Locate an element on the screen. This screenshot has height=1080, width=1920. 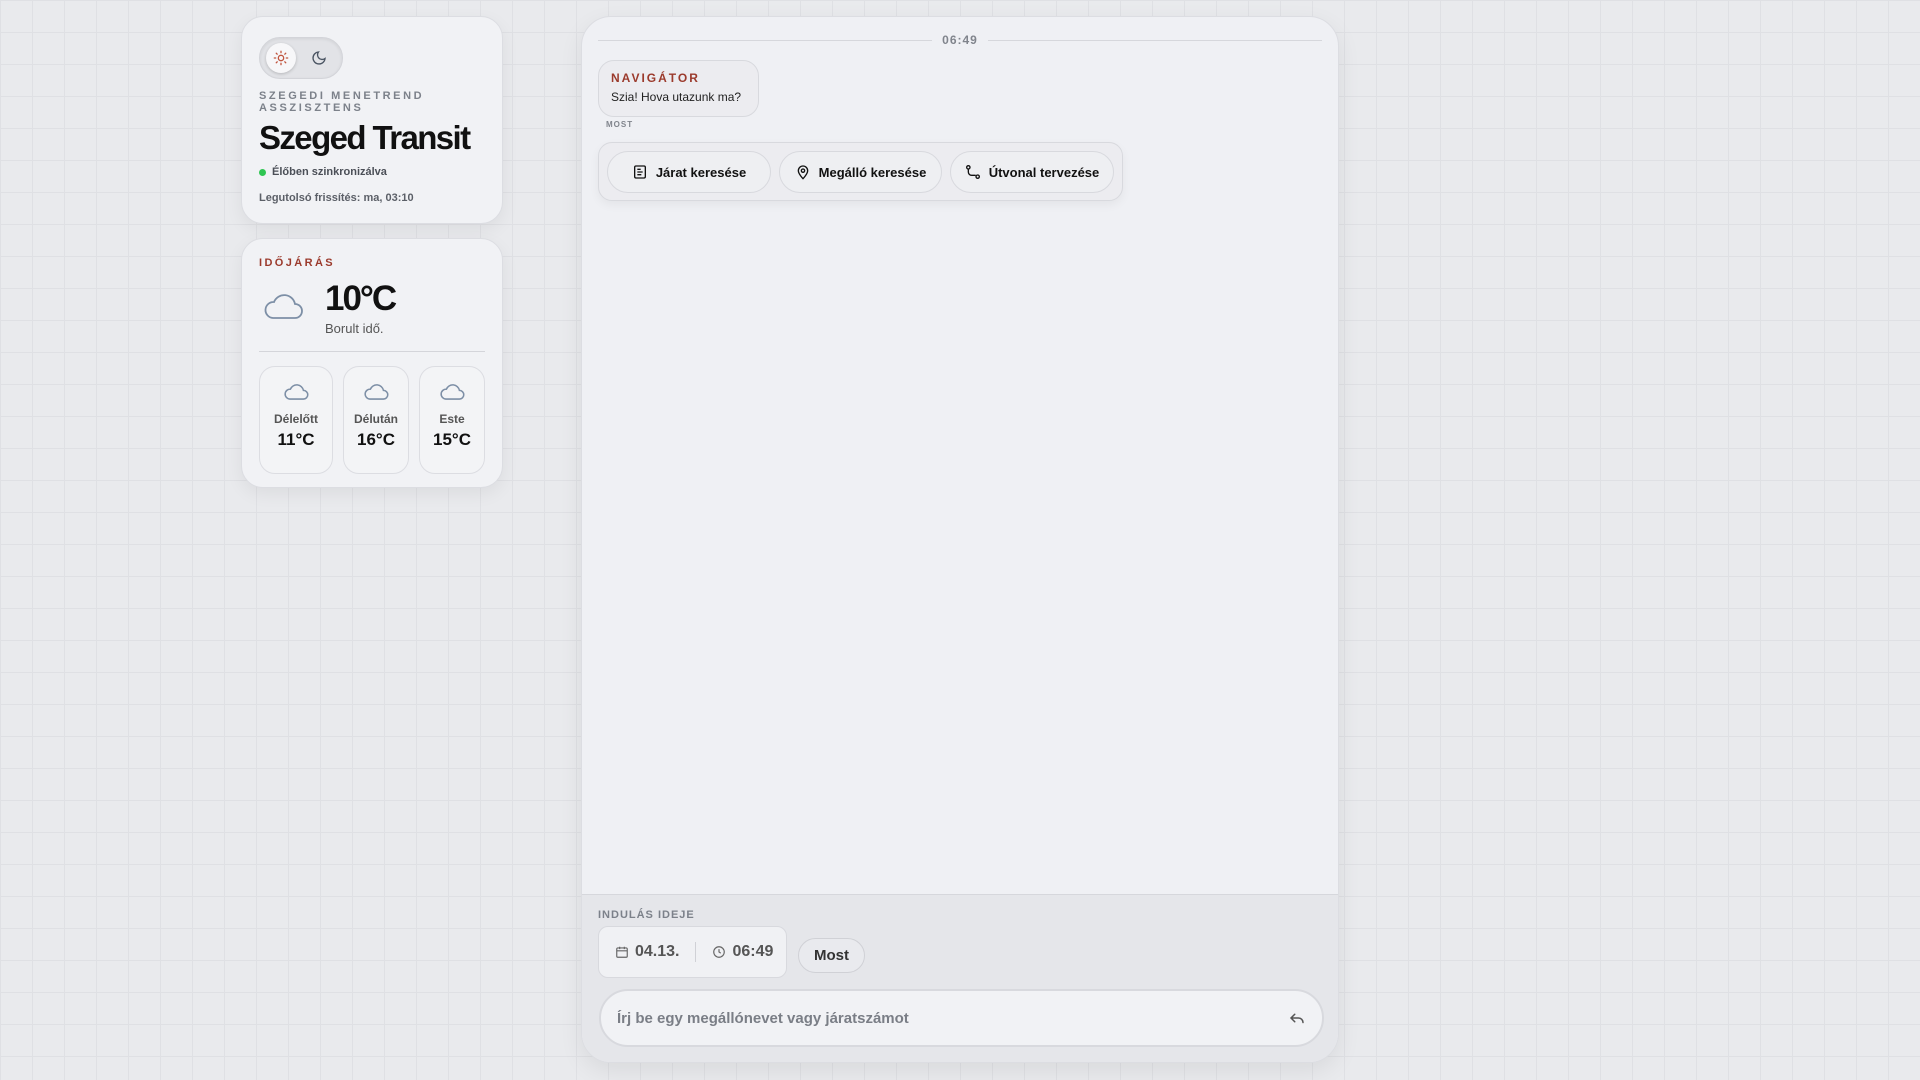
sync-status: Élőben szinkronizálva is located at coordinates (323, 172).